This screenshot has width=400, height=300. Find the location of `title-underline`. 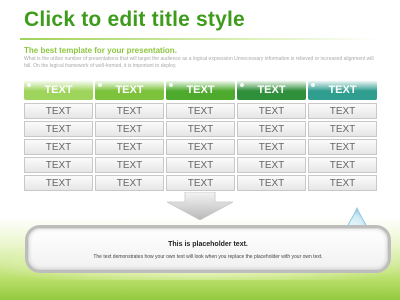

title-underline is located at coordinates (200, 39).